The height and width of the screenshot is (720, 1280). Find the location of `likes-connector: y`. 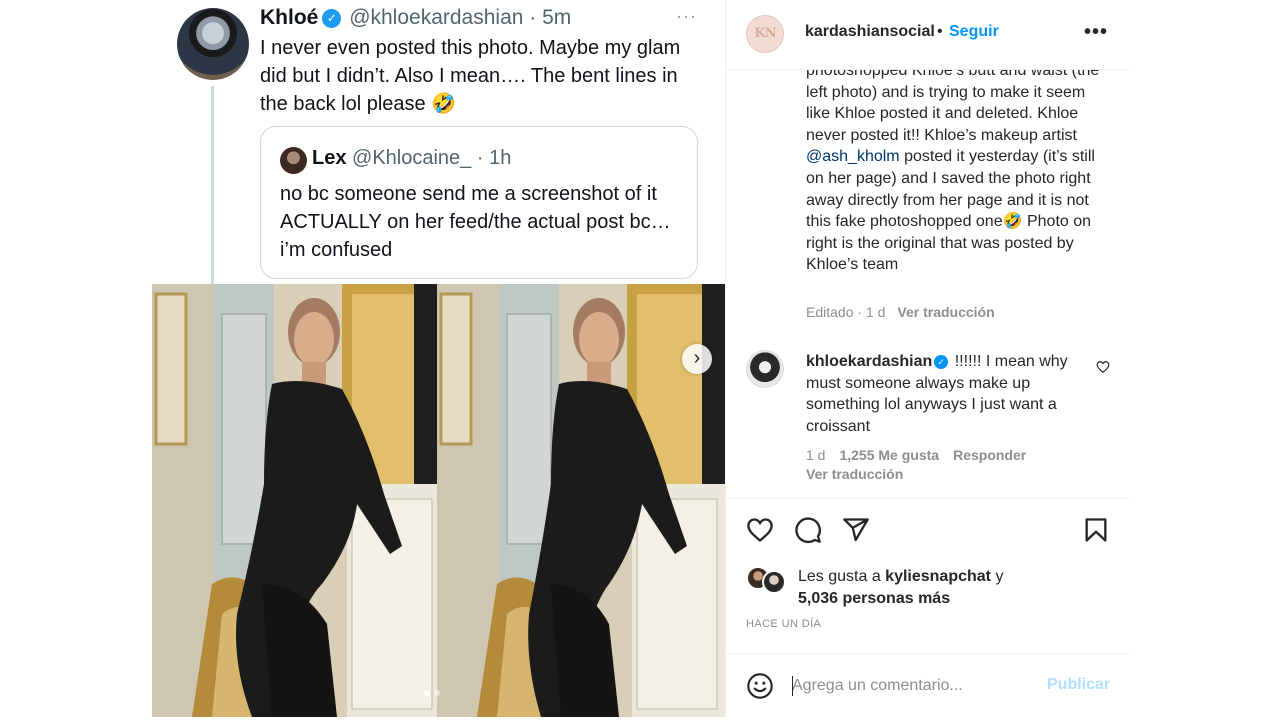

likes-connector: y is located at coordinates (997, 576).